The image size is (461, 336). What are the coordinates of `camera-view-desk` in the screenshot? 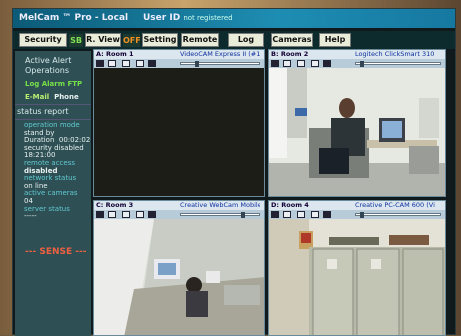 It's located at (179, 277).